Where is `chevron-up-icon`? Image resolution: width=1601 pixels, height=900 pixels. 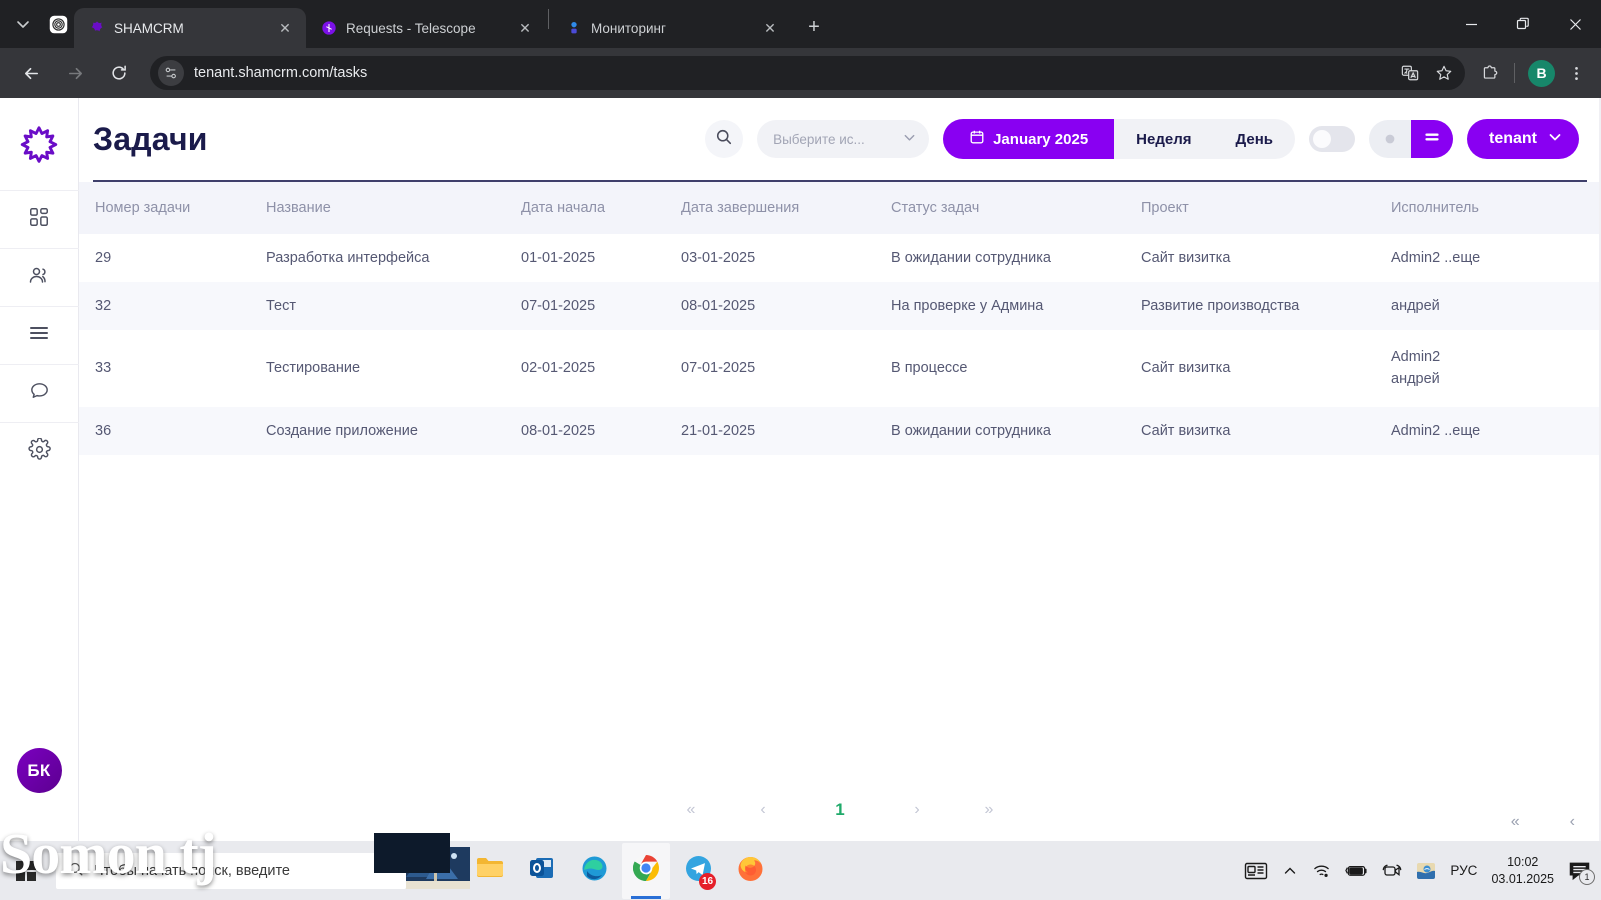 chevron-up-icon is located at coordinates (1290, 871).